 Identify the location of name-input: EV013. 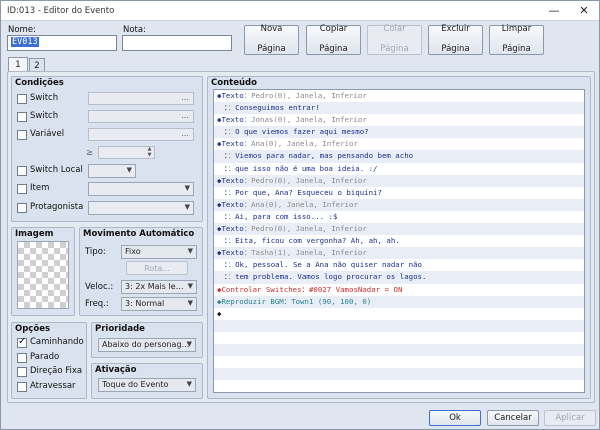
(62, 43).